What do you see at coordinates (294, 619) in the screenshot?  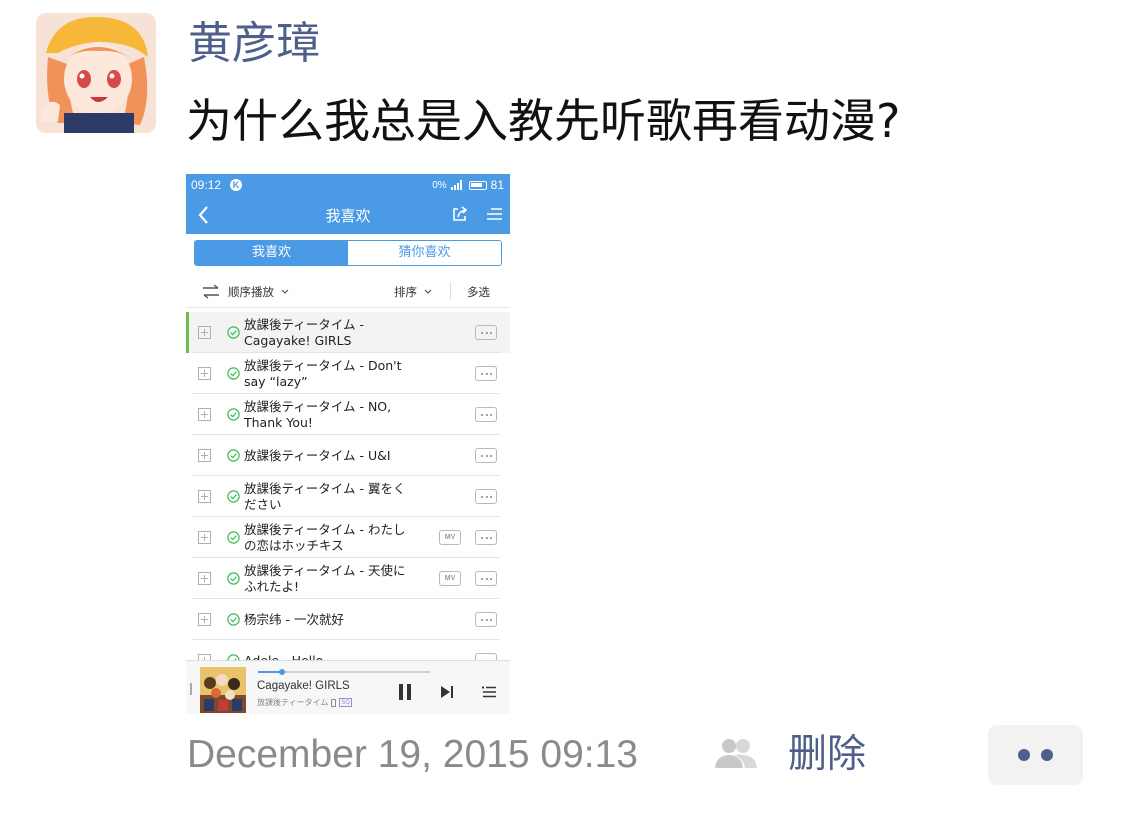 I see `song-title: 杨宗纬 - 一次就好` at bounding box center [294, 619].